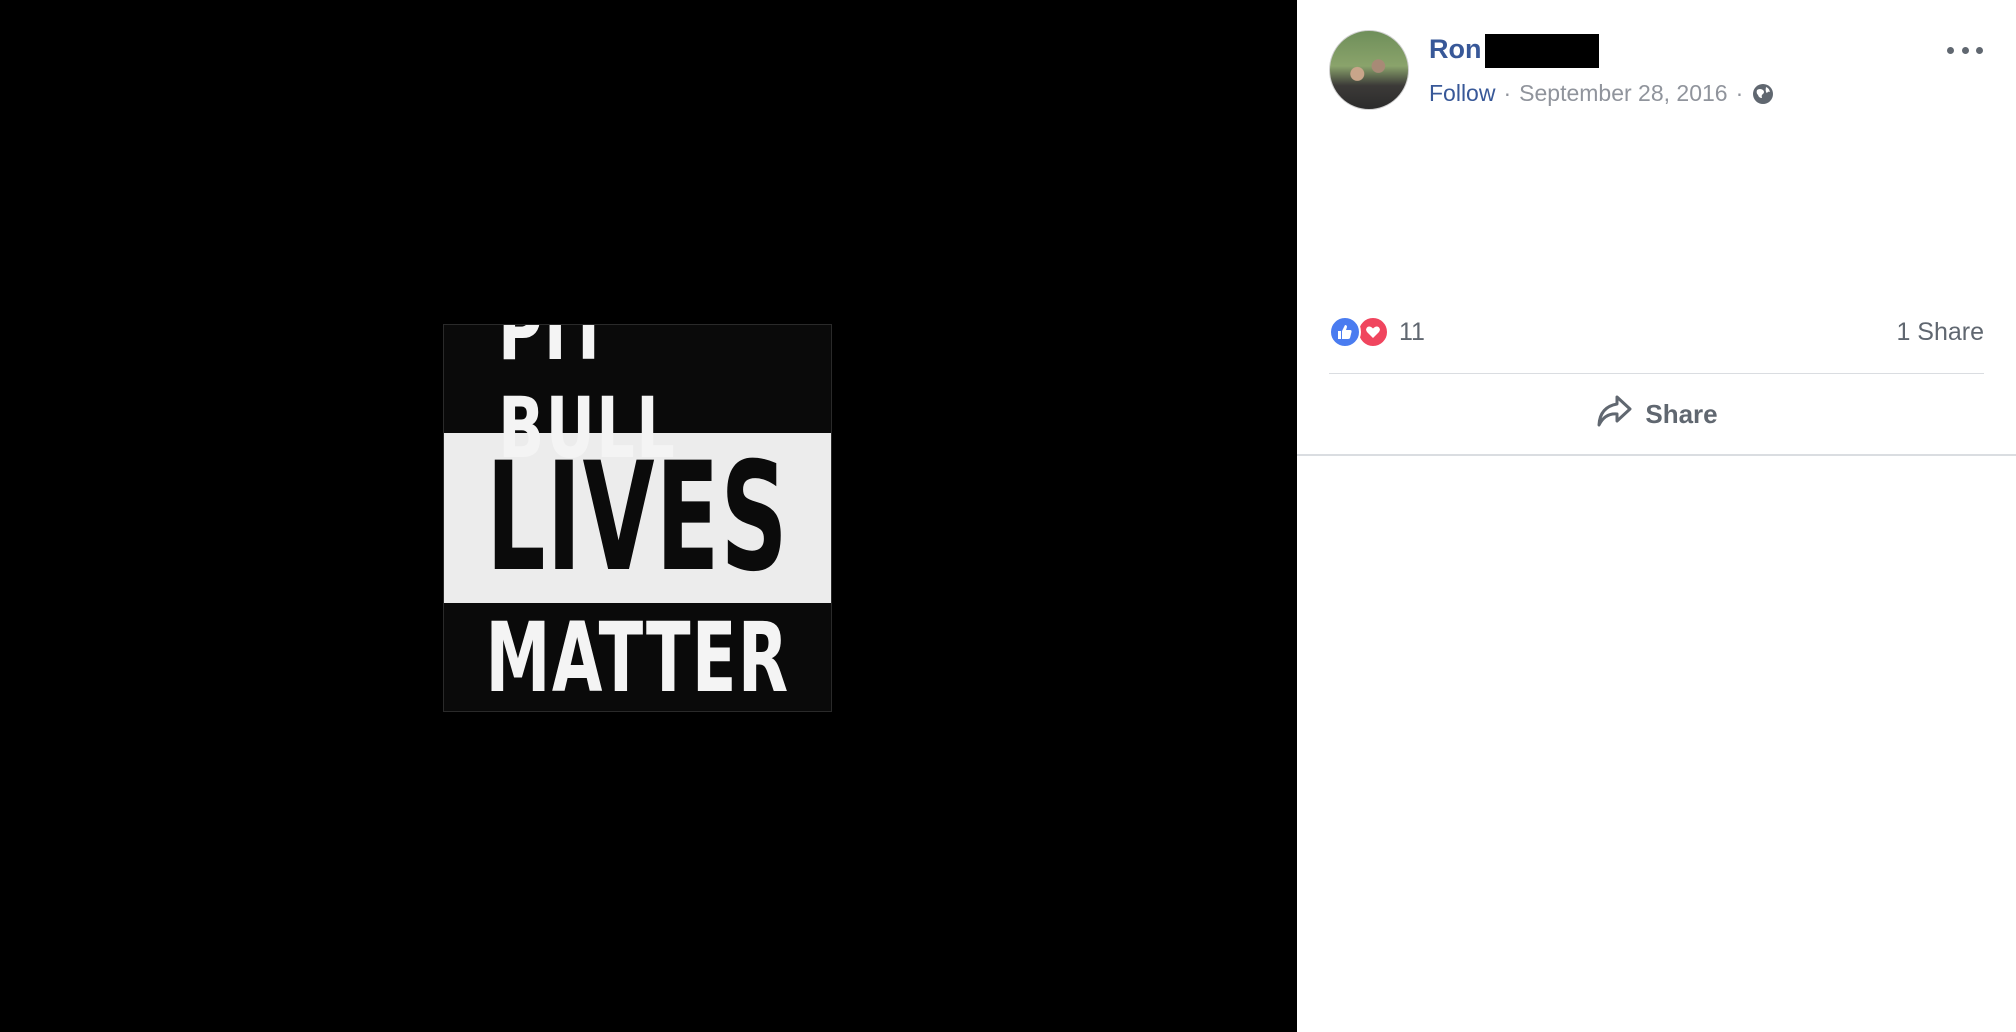  Describe the element at coordinates (1542, 51) in the screenshot. I see `redacted-name-bar` at that location.